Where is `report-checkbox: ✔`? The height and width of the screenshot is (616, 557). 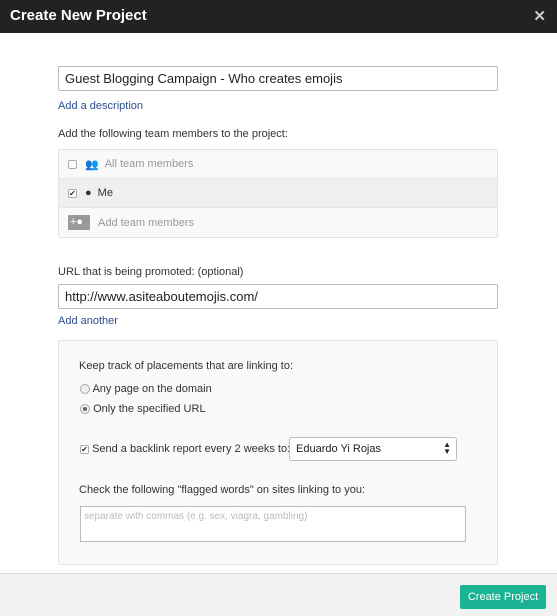 report-checkbox: ✔ is located at coordinates (84, 449).